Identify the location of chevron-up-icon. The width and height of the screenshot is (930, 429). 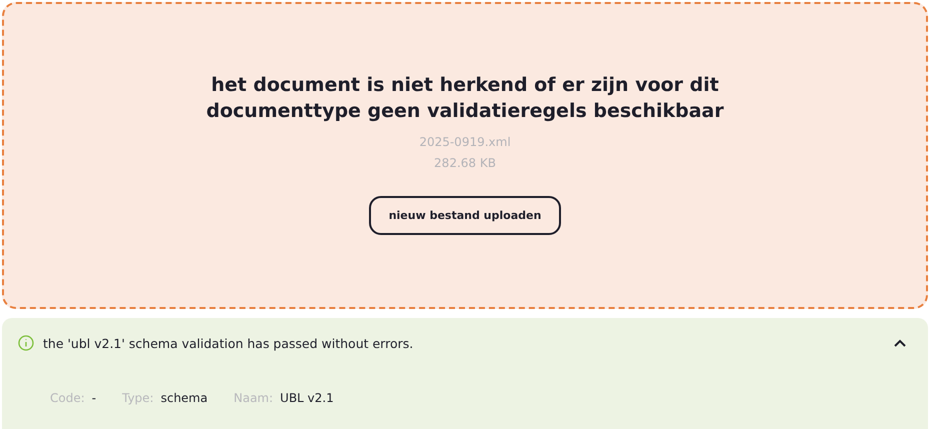
(900, 343).